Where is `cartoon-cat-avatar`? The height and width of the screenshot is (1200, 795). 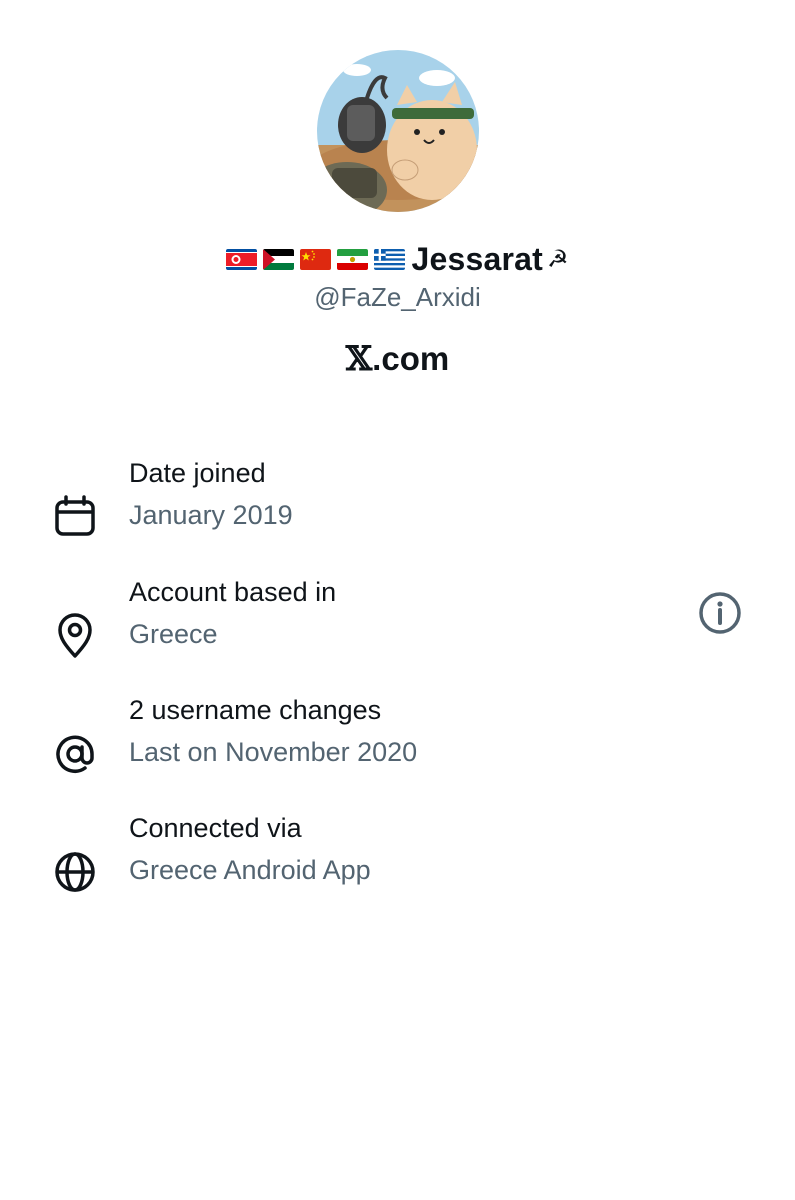
cartoon-cat-avatar is located at coordinates (398, 131).